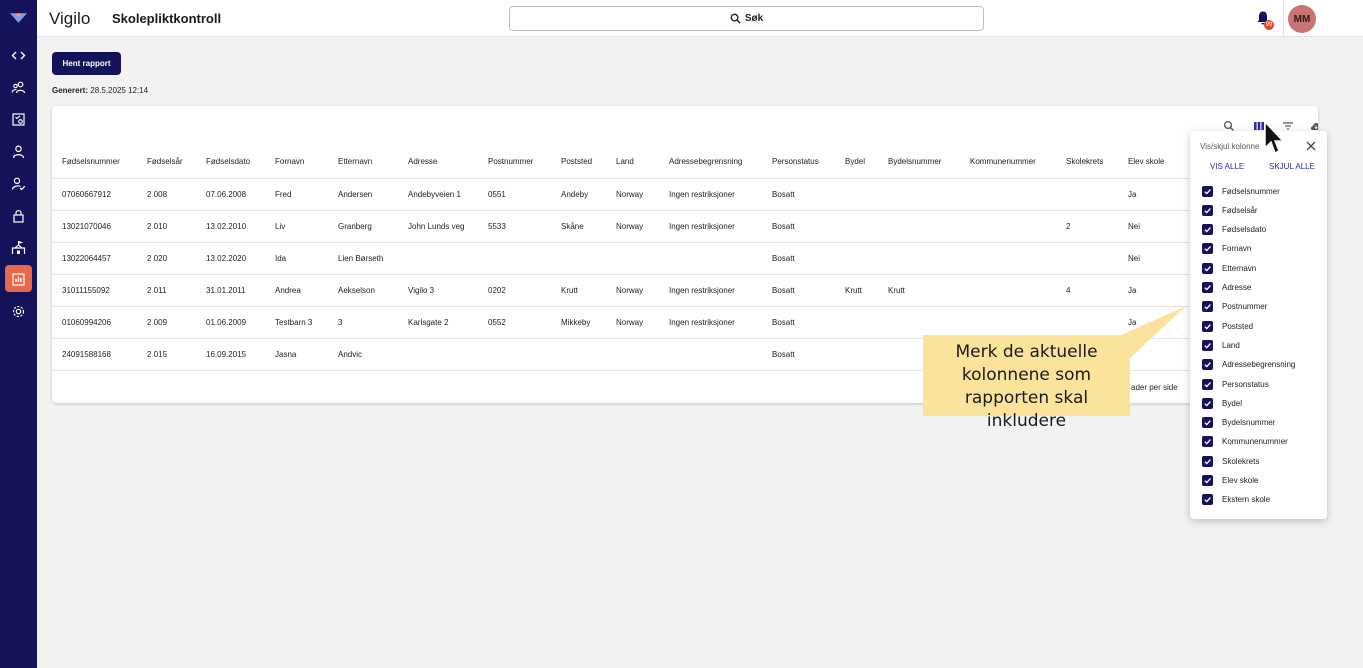  I want to click on sidebar-item-users, so click(18, 87).